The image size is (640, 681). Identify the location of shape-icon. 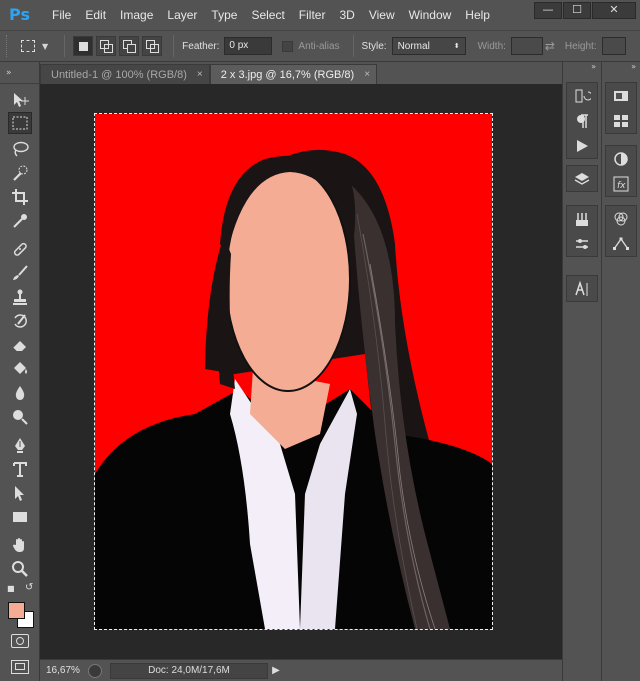
(20, 517).